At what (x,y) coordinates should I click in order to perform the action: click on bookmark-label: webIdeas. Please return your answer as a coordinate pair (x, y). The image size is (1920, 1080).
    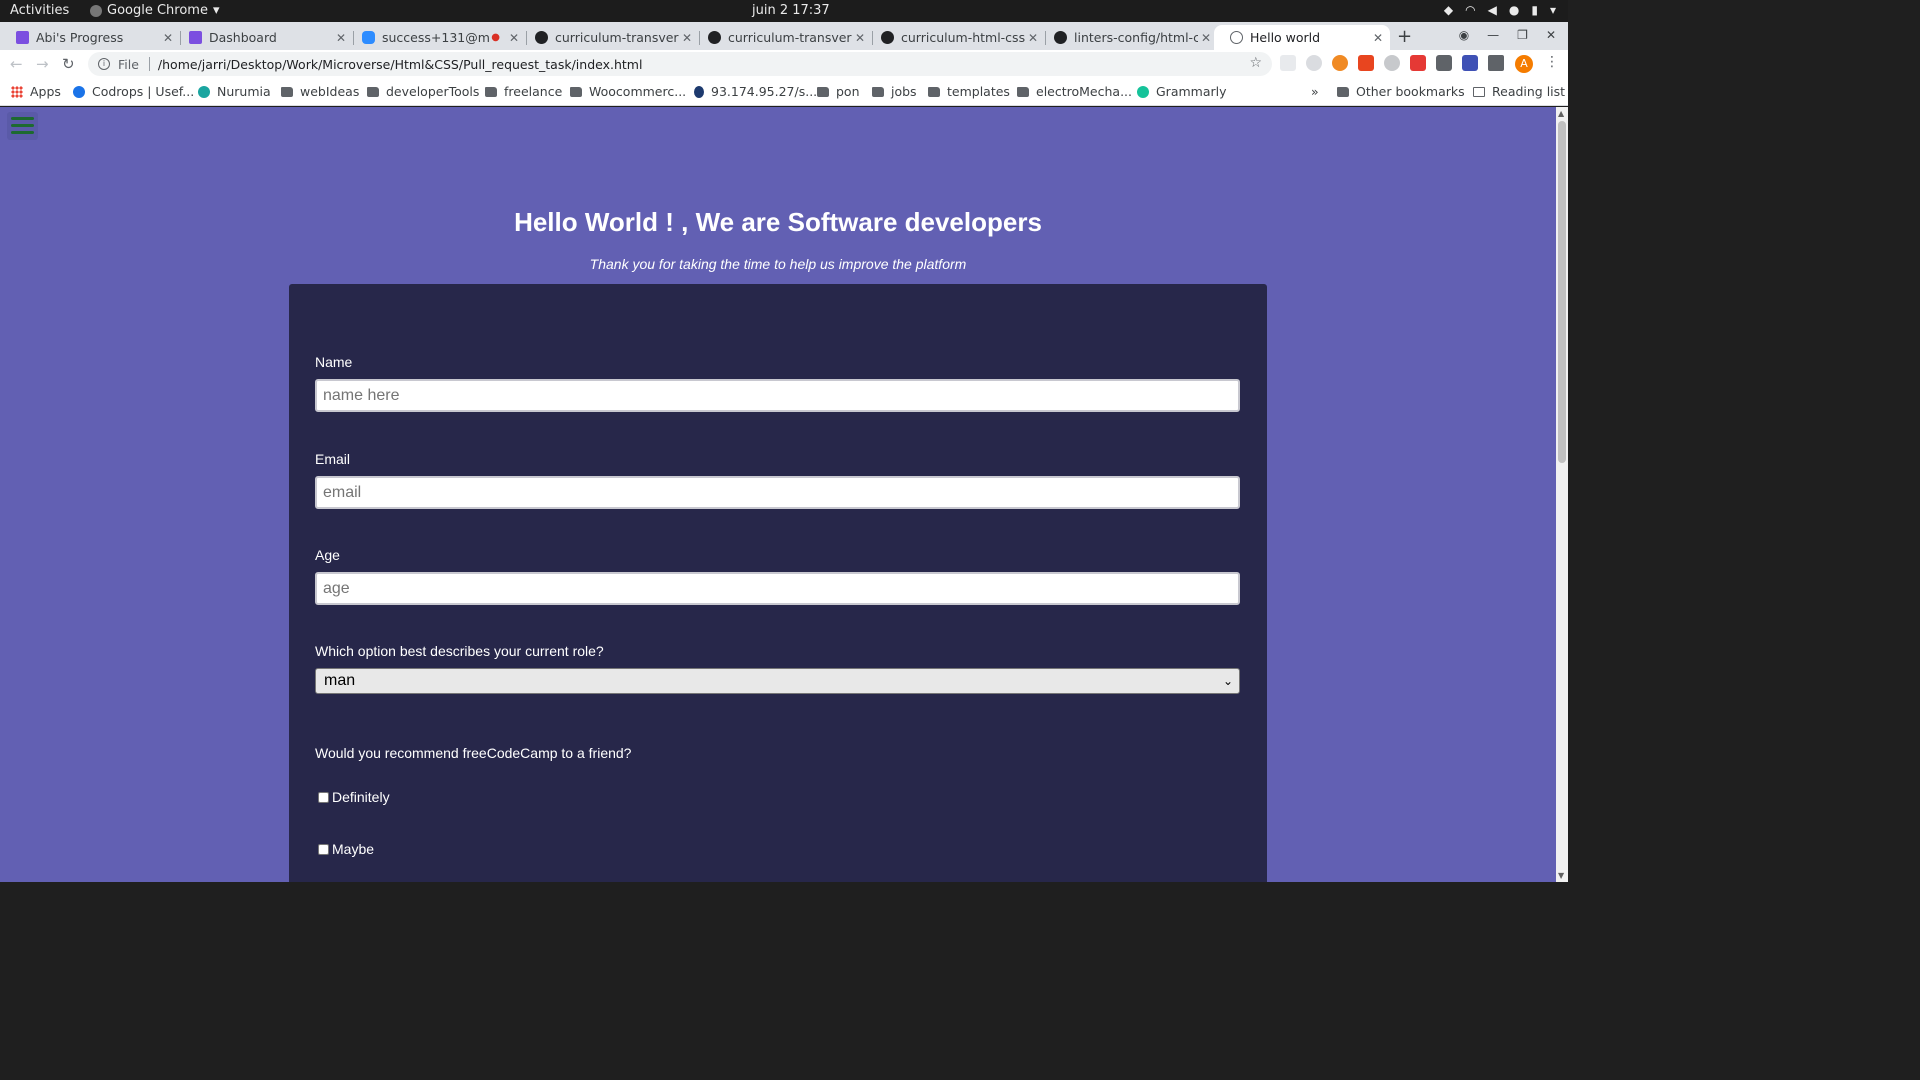
    Looking at the image, I should click on (330, 91).